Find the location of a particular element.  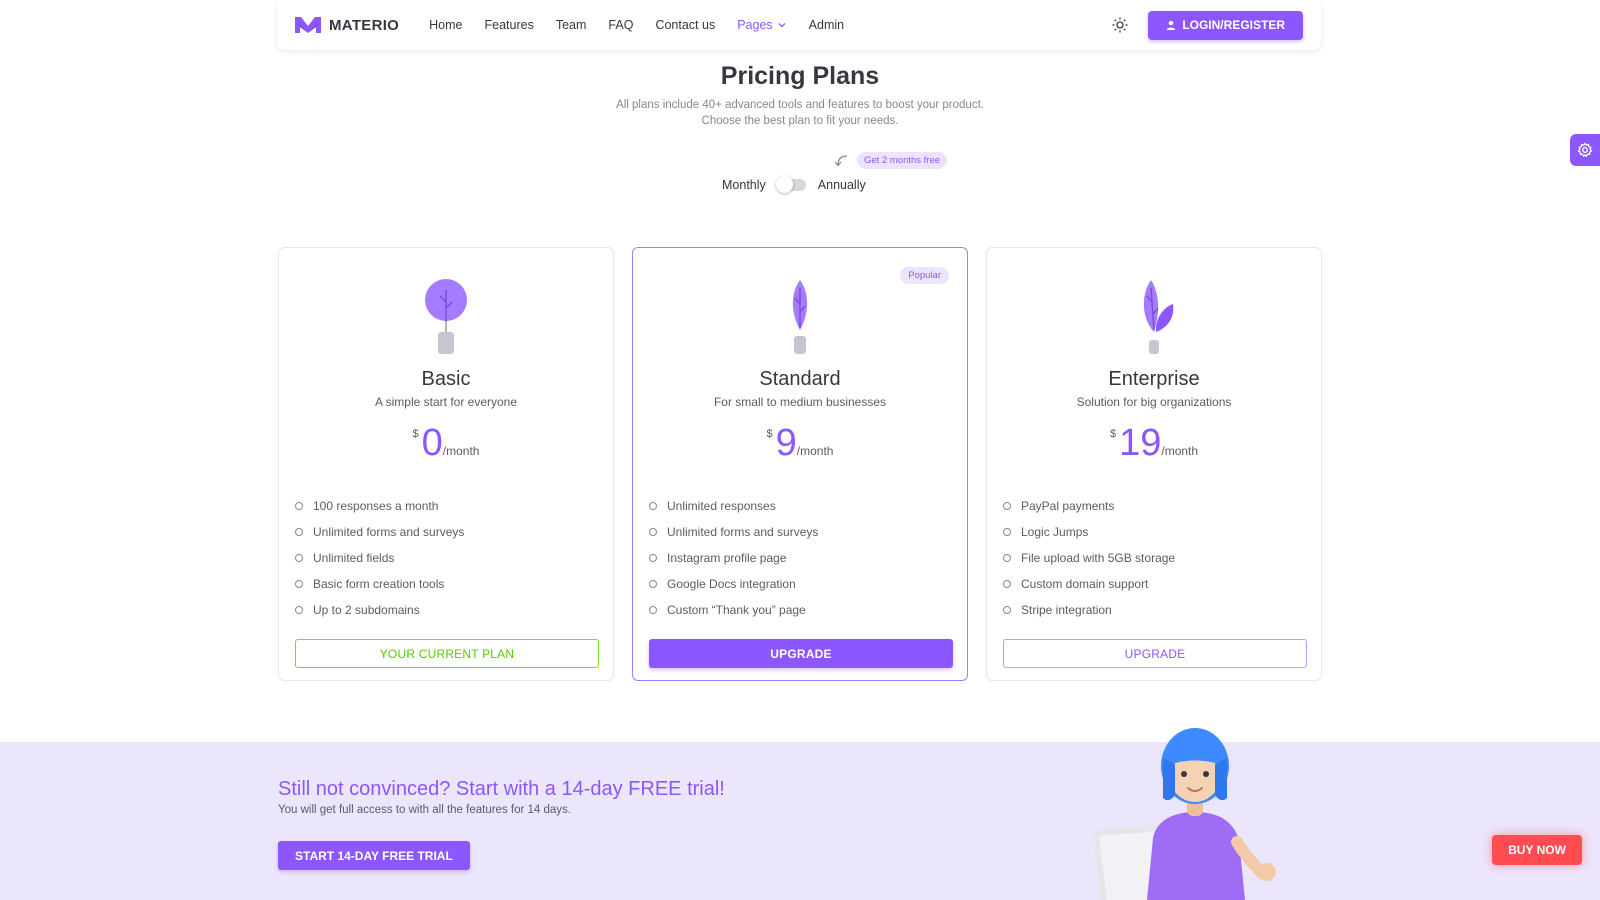

feature-item: Unlimited responses is located at coordinates (799, 506).